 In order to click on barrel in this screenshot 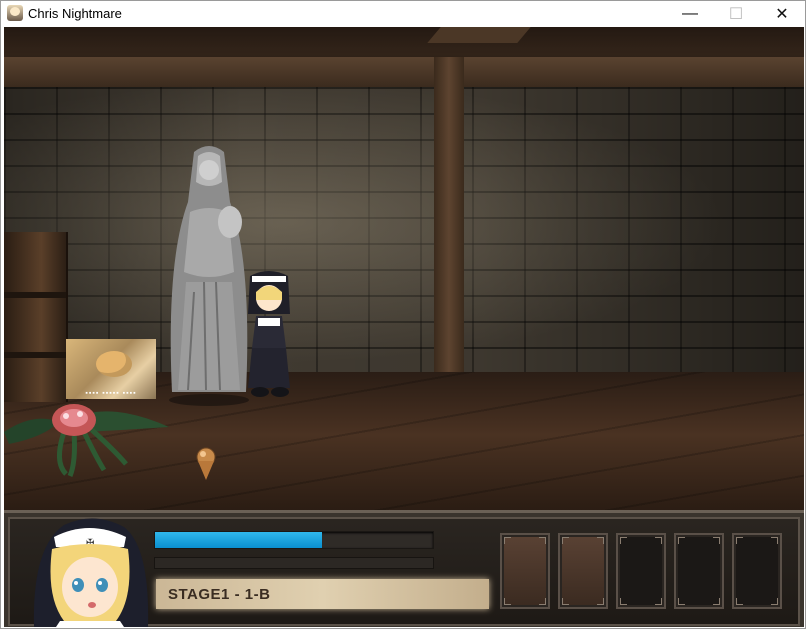, I will do `click(36, 317)`.